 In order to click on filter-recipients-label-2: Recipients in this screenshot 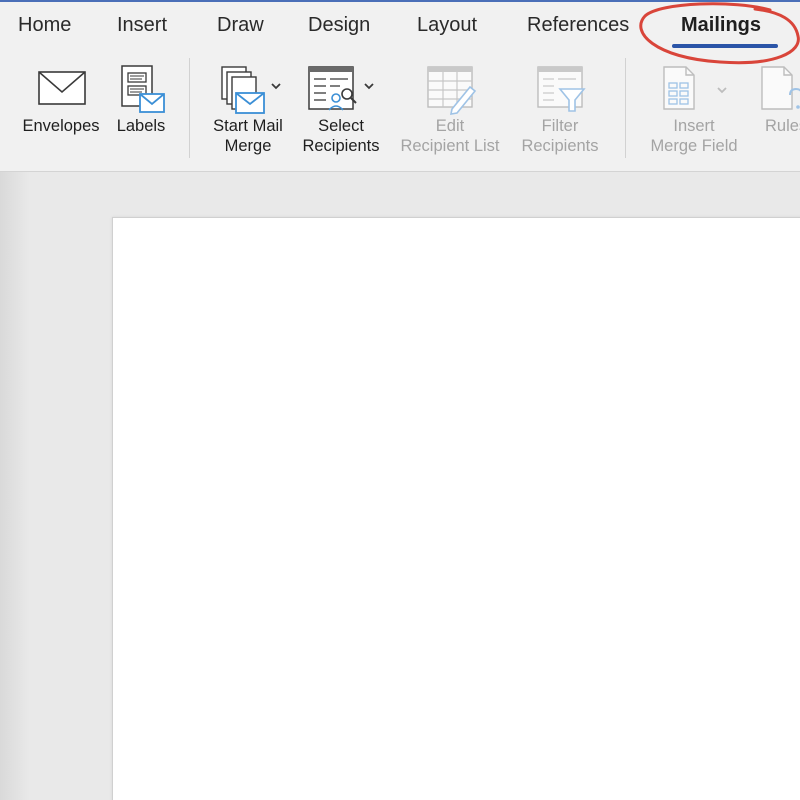, I will do `click(560, 146)`.